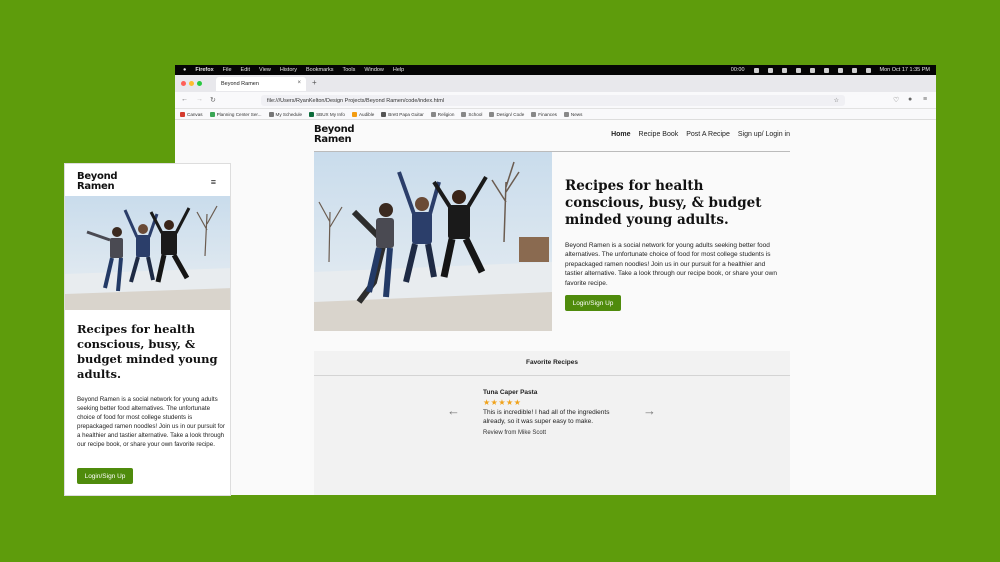 This screenshot has height=562, width=1000. What do you see at coordinates (649, 410) in the screenshot?
I see `carousel-next-icon: →` at bounding box center [649, 410].